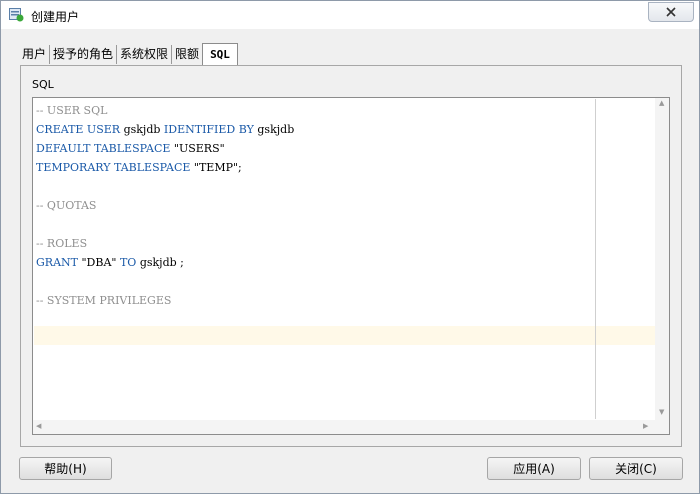 The height and width of the screenshot is (494, 700). I want to click on tab-granted-roles: 授予的角色, so click(84, 54).